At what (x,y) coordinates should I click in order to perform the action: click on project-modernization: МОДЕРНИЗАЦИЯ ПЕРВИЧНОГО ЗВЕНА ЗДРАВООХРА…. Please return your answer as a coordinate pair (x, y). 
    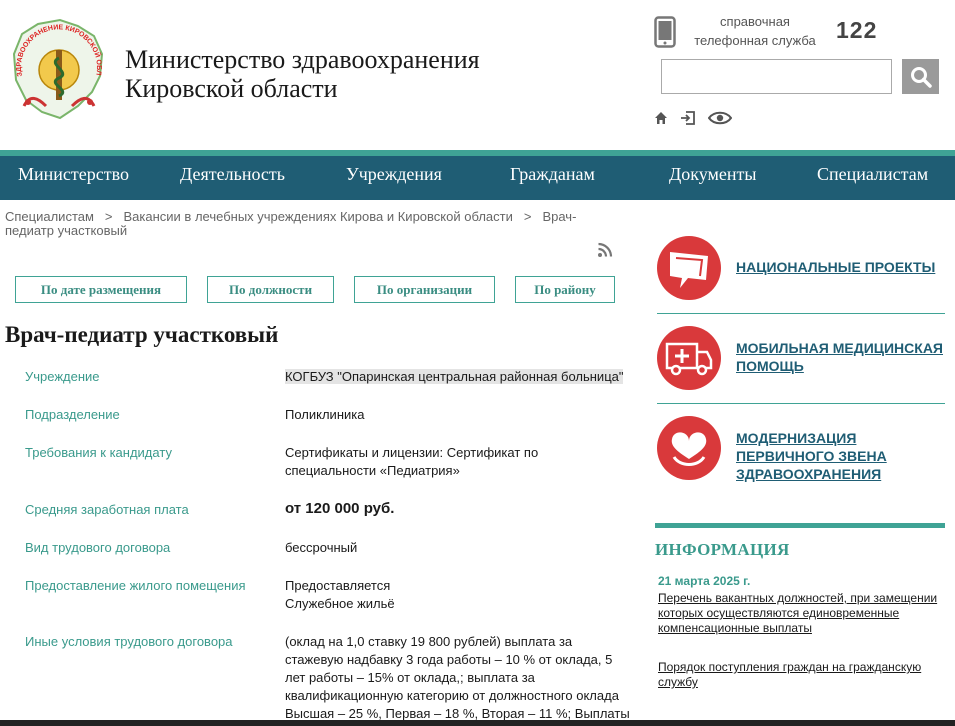
    Looking at the image, I should click on (801, 449).